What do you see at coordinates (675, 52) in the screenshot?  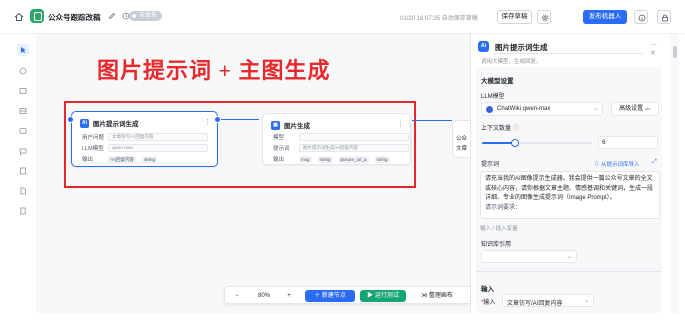 I see `scrollbar-thumb` at bounding box center [675, 52].